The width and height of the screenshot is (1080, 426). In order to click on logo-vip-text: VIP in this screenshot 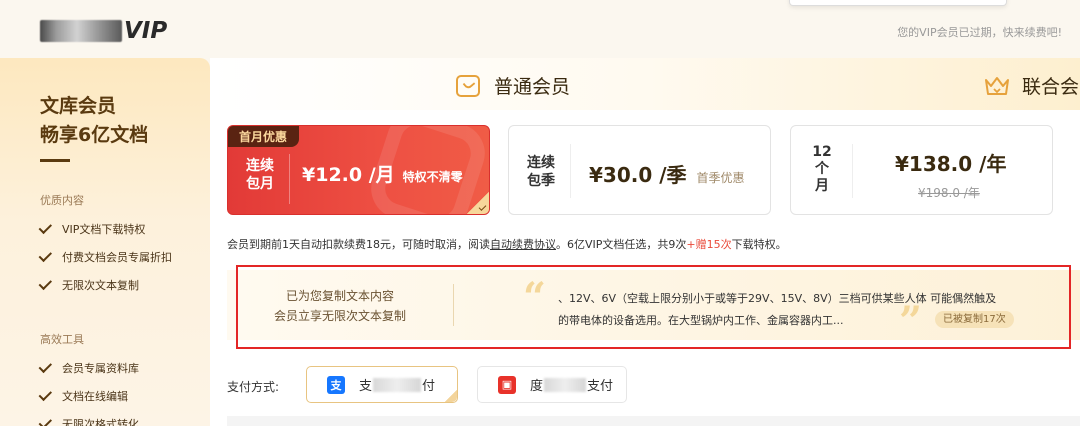, I will do `click(146, 31)`.